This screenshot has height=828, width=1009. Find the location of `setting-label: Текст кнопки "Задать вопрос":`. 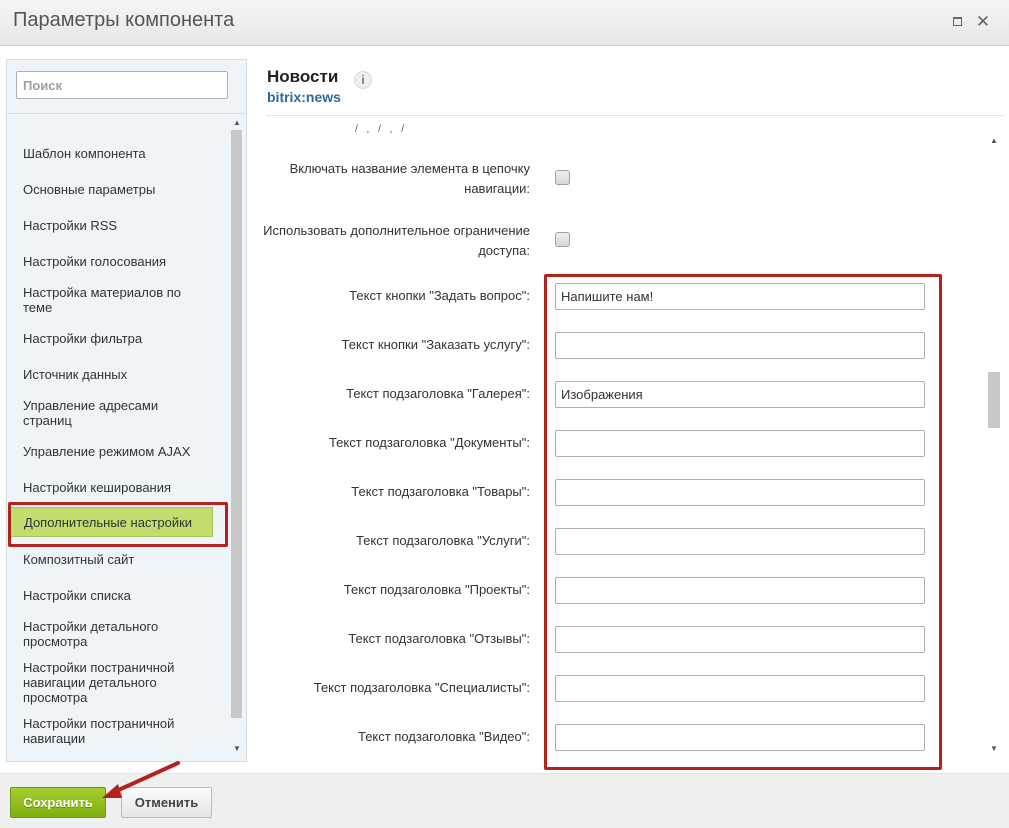

setting-label: Текст кнопки "Задать вопрос": is located at coordinates (439, 295).